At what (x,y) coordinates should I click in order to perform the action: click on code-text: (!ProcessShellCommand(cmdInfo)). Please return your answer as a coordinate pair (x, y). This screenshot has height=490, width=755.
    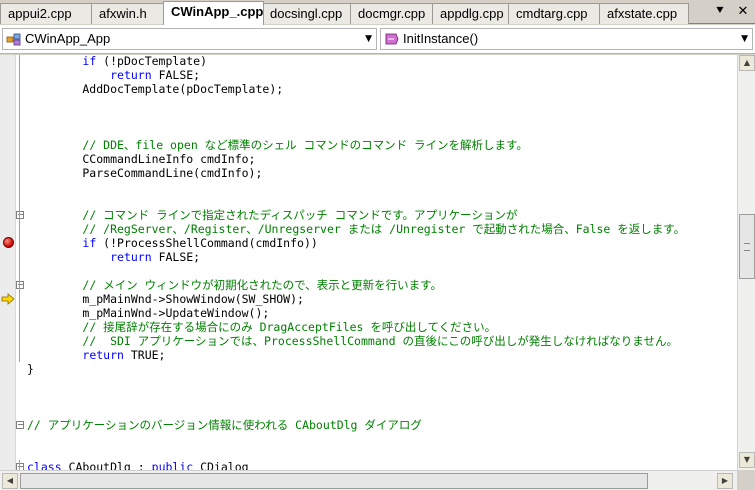
    Looking at the image, I should click on (207, 243).